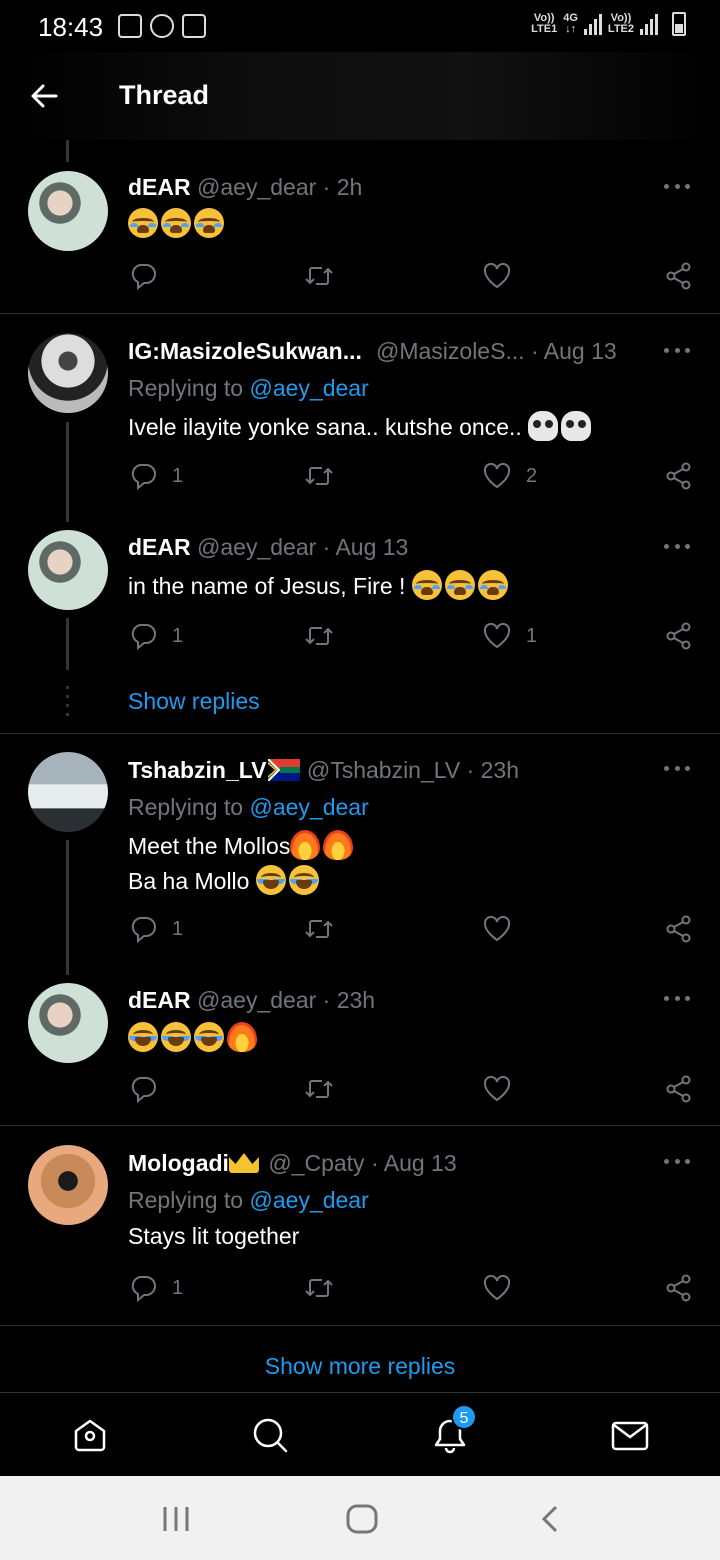 This screenshot has height=1560, width=720. I want to click on author-name: Tshabzin_LV, so click(197, 770).